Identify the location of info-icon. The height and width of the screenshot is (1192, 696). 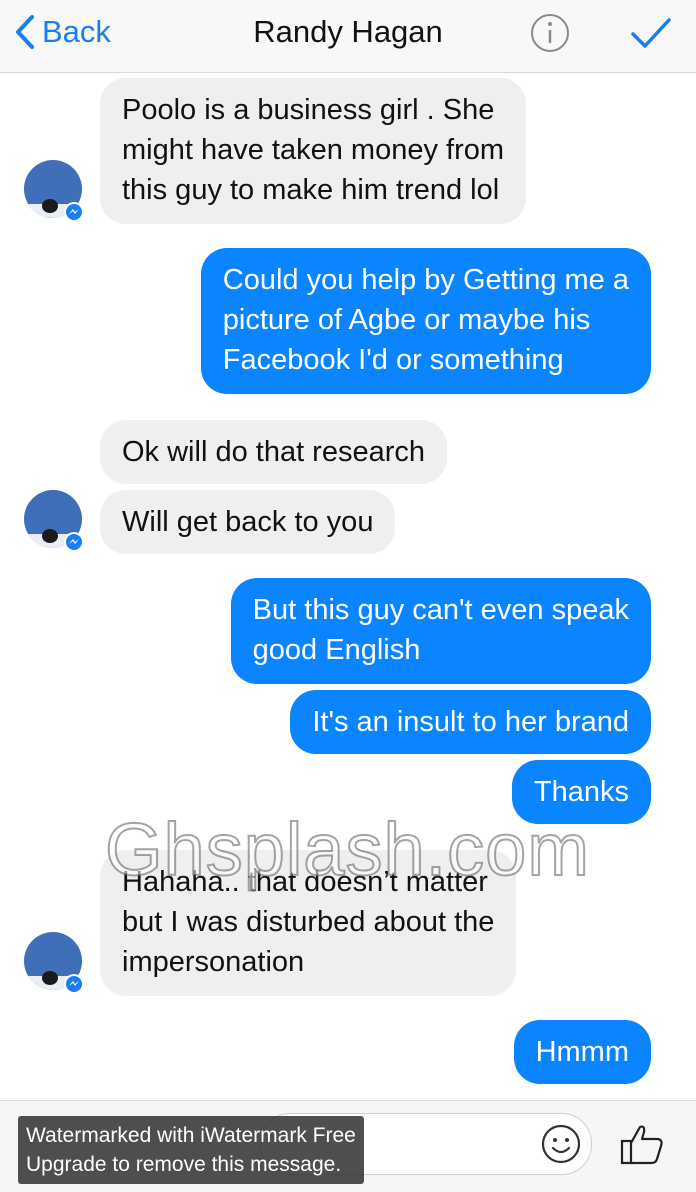
(550, 33).